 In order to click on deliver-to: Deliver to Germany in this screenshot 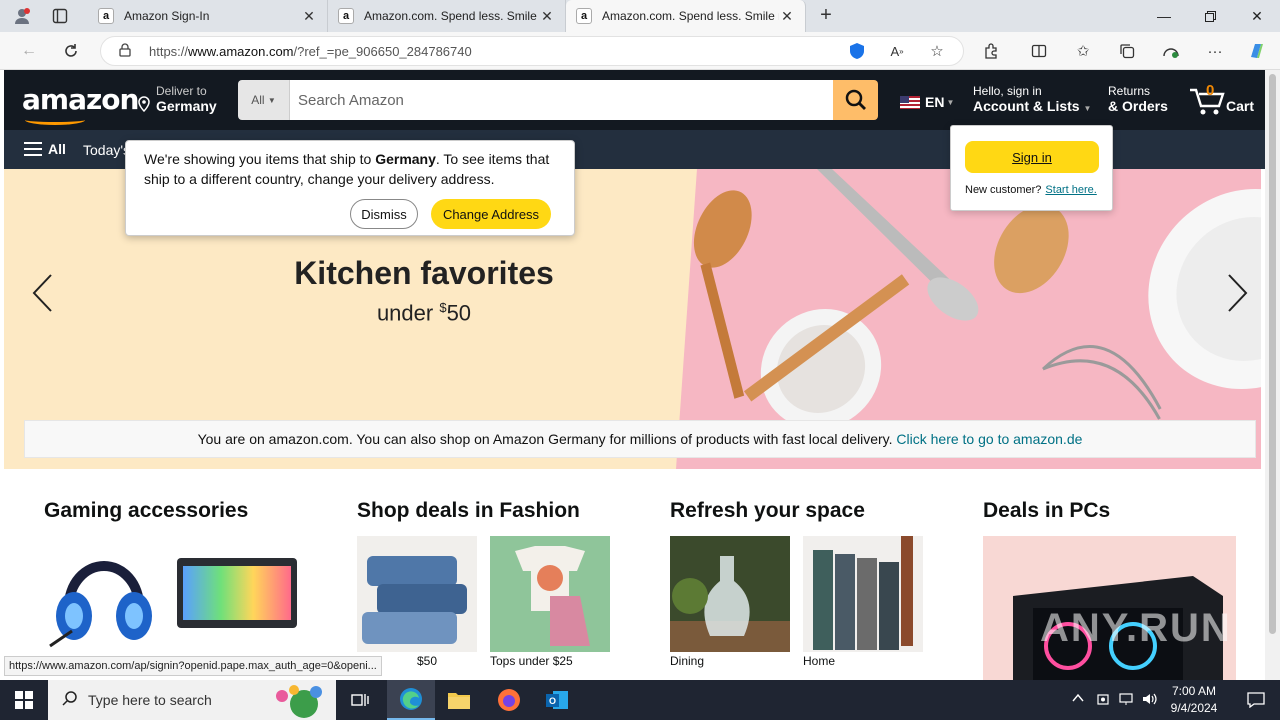, I will do `click(177, 99)`.